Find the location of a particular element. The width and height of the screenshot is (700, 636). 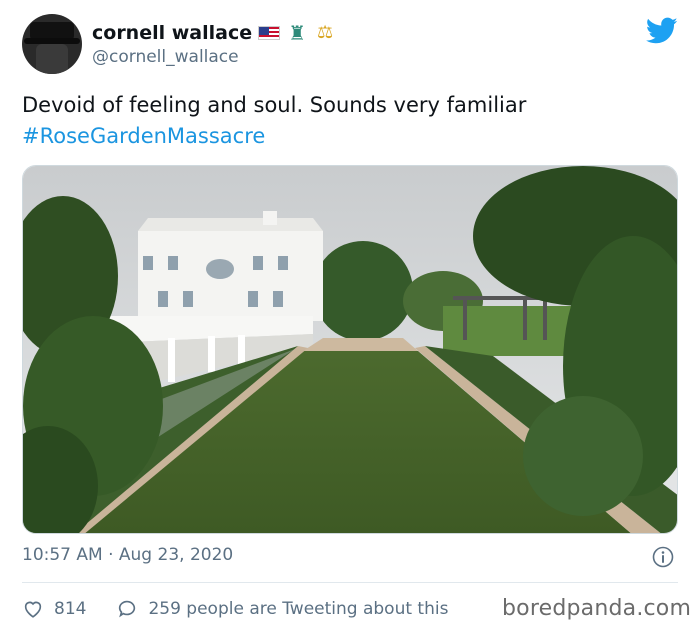

like-button: 814 is located at coordinates (54, 609).